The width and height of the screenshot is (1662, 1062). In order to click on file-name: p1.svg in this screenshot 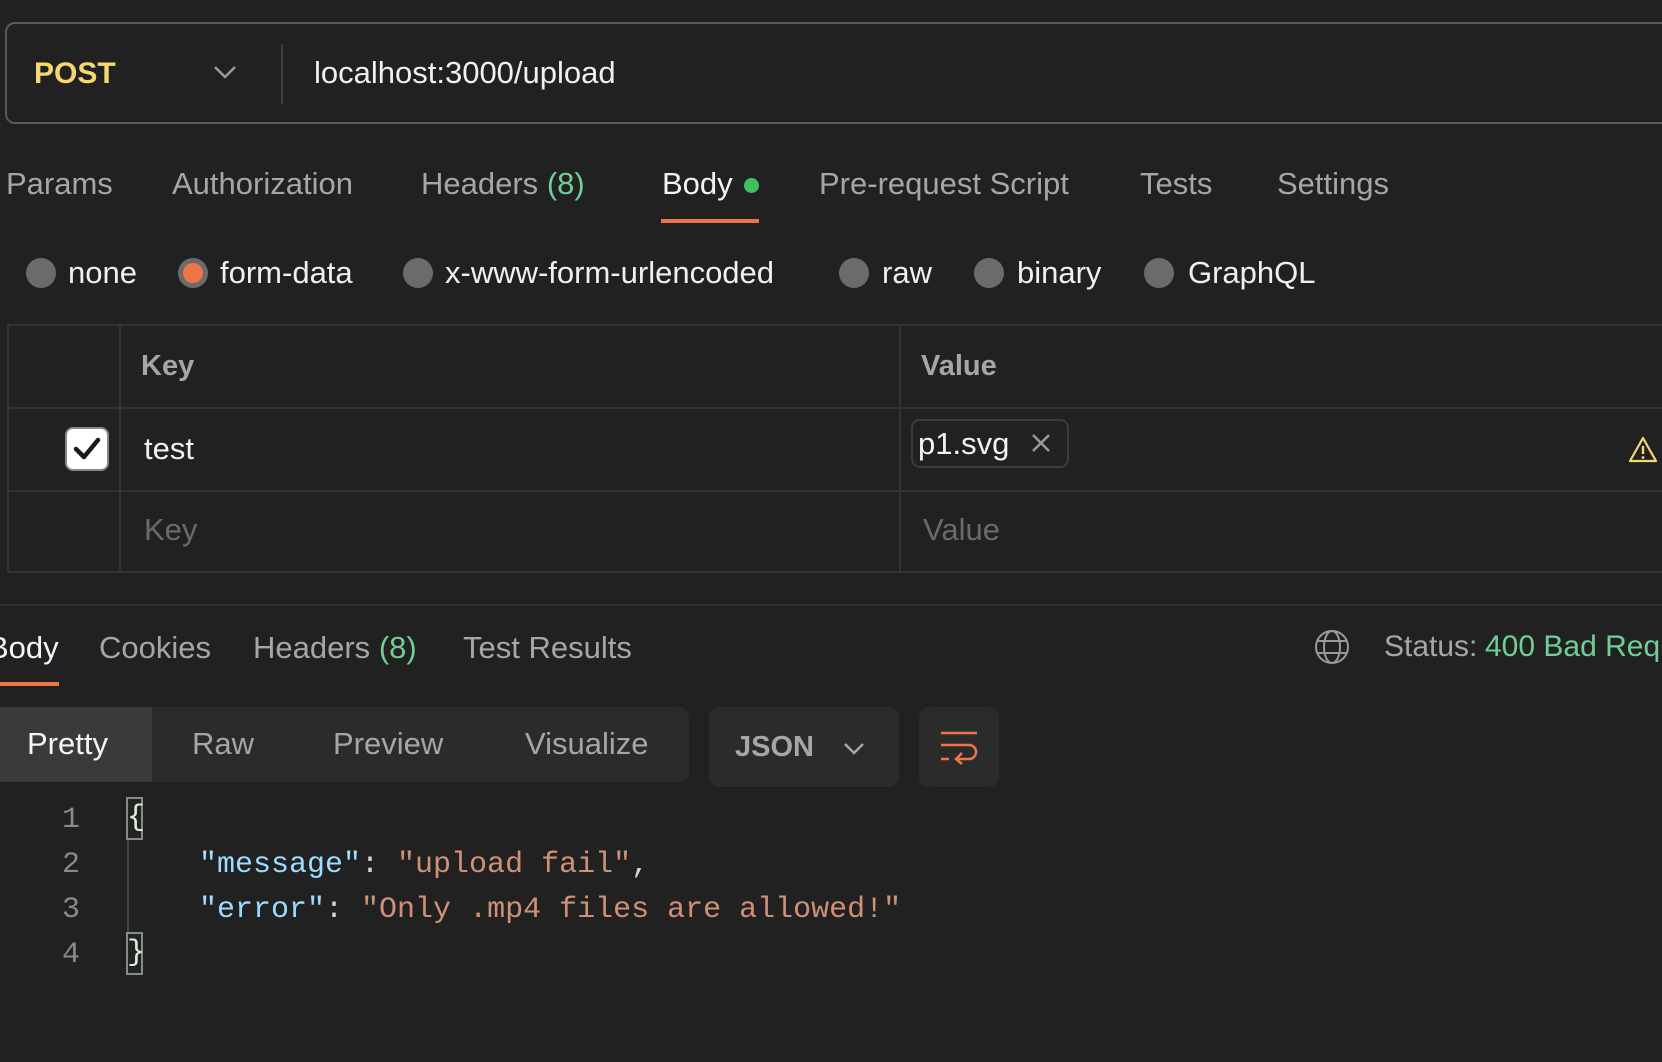, I will do `click(964, 443)`.